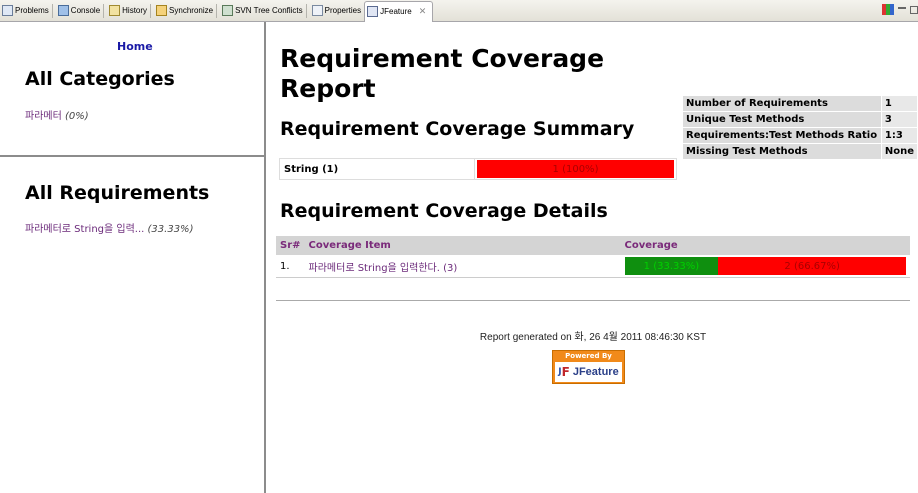 The width and height of the screenshot is (918, 493). I want to click on tab-properties: Properties, so click(337, 11).